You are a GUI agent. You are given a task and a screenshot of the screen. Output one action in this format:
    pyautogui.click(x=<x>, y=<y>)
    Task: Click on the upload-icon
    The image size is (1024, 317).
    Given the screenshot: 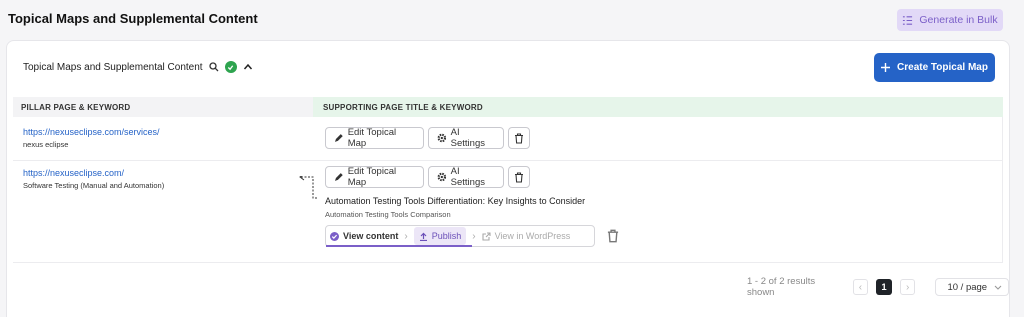 What is the action you would take?
    pyautogui.click(x=423, y=236)
    